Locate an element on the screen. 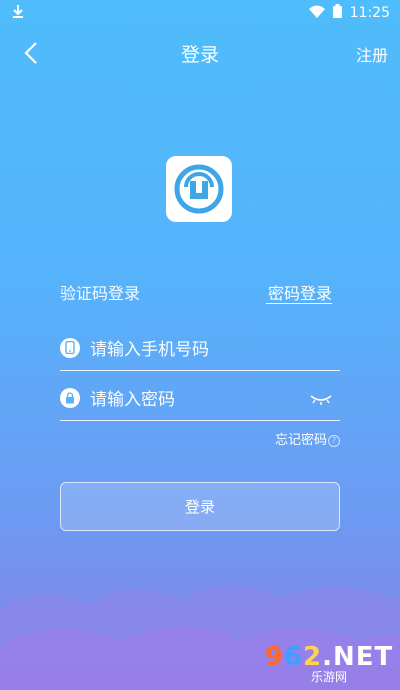 The width and height of the screenshot is (400, 690). back-arrow-icon is located at coordinates (30, 53).